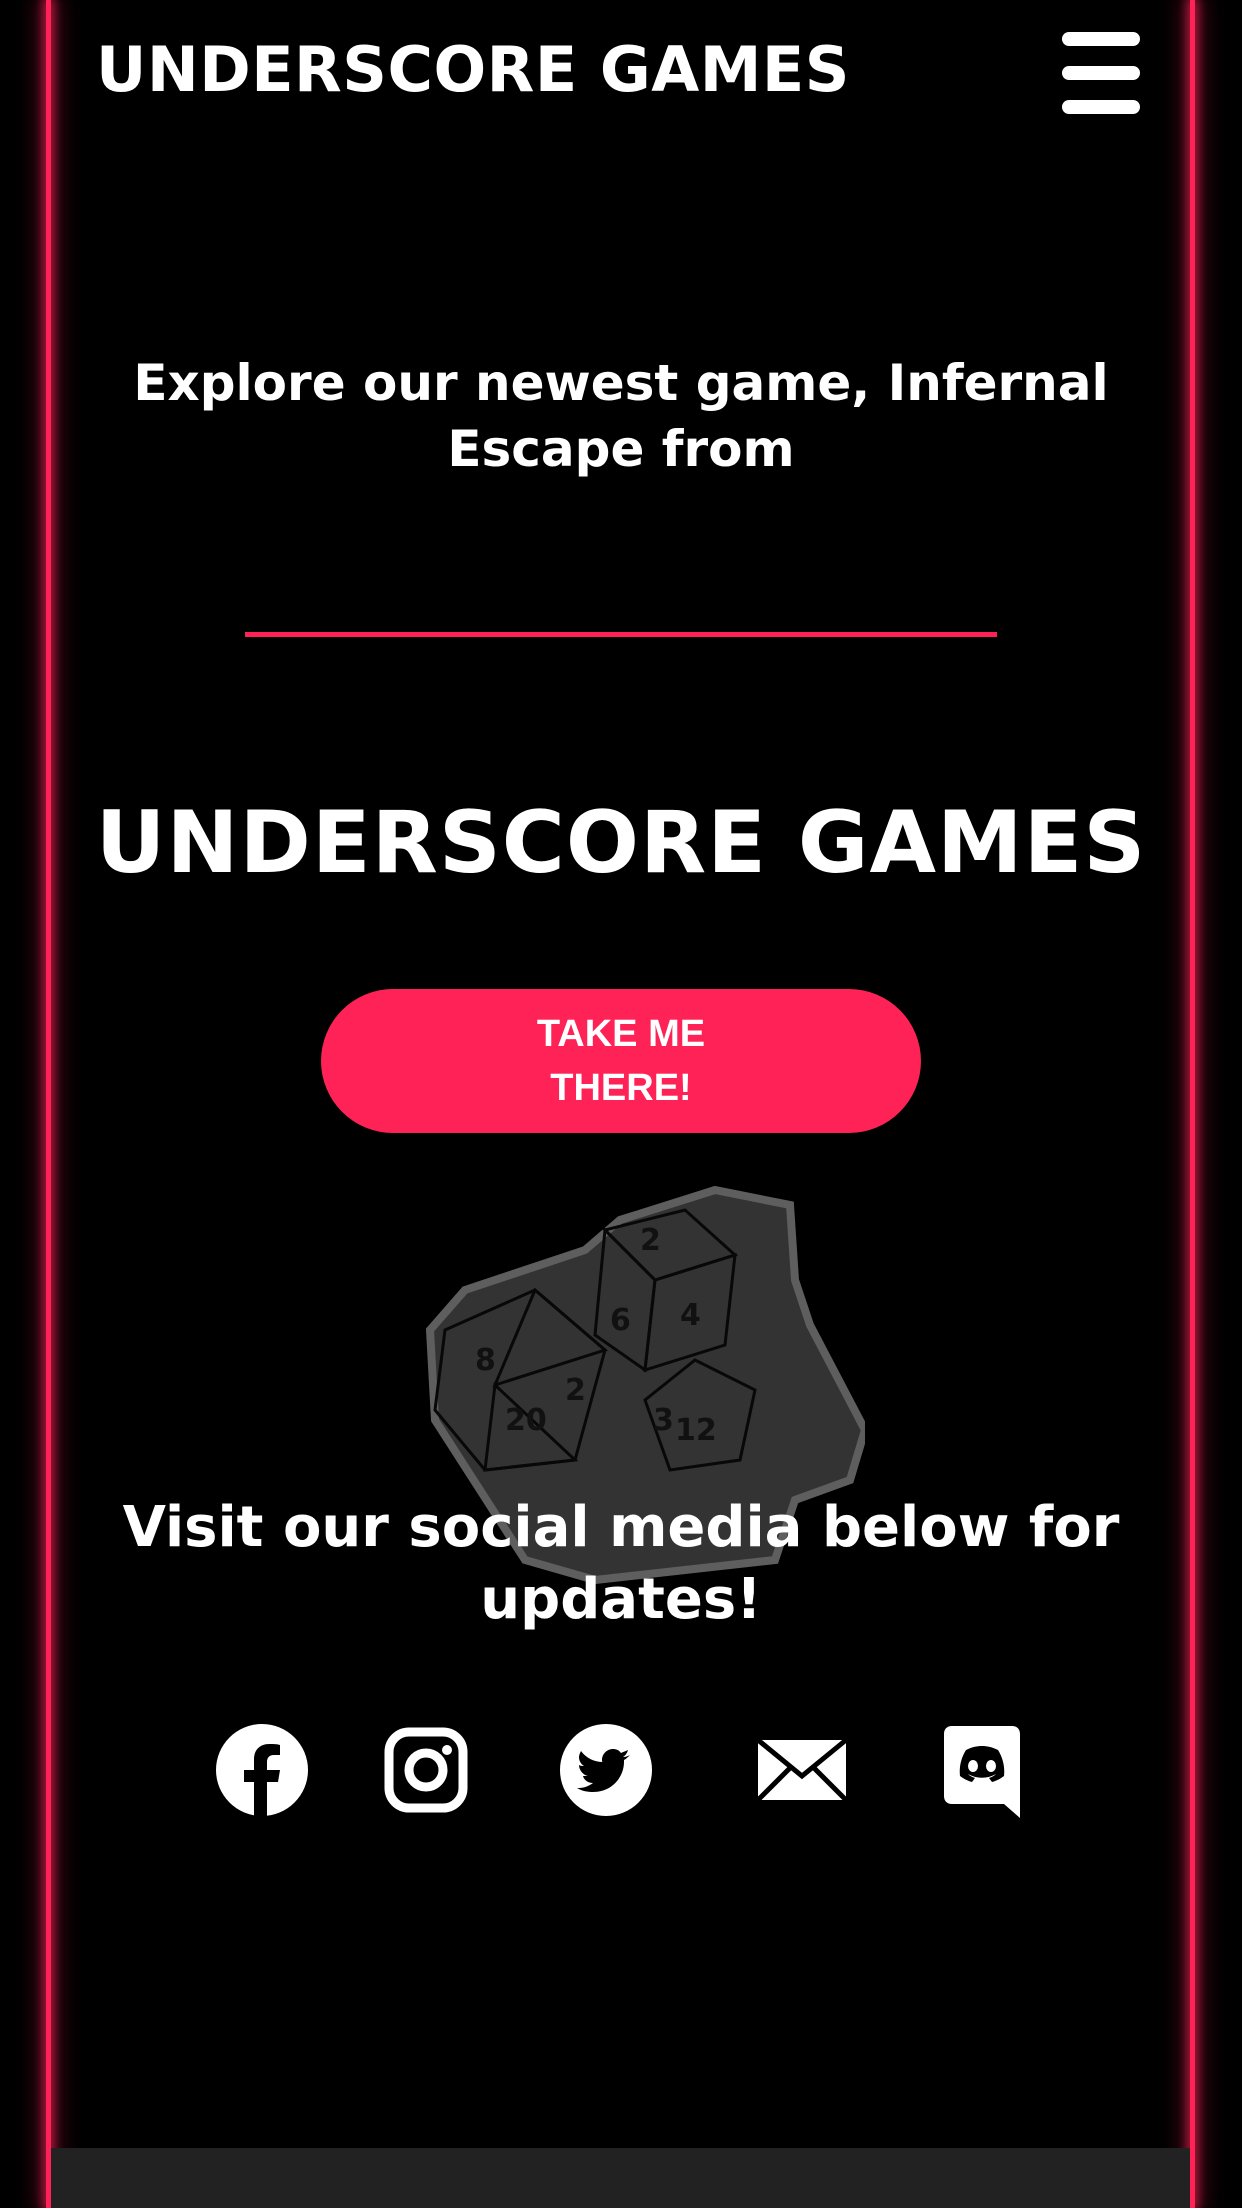 This screenshot has width=1242, height=2208. I want to click on facebook-icon, so click(262, 1770).